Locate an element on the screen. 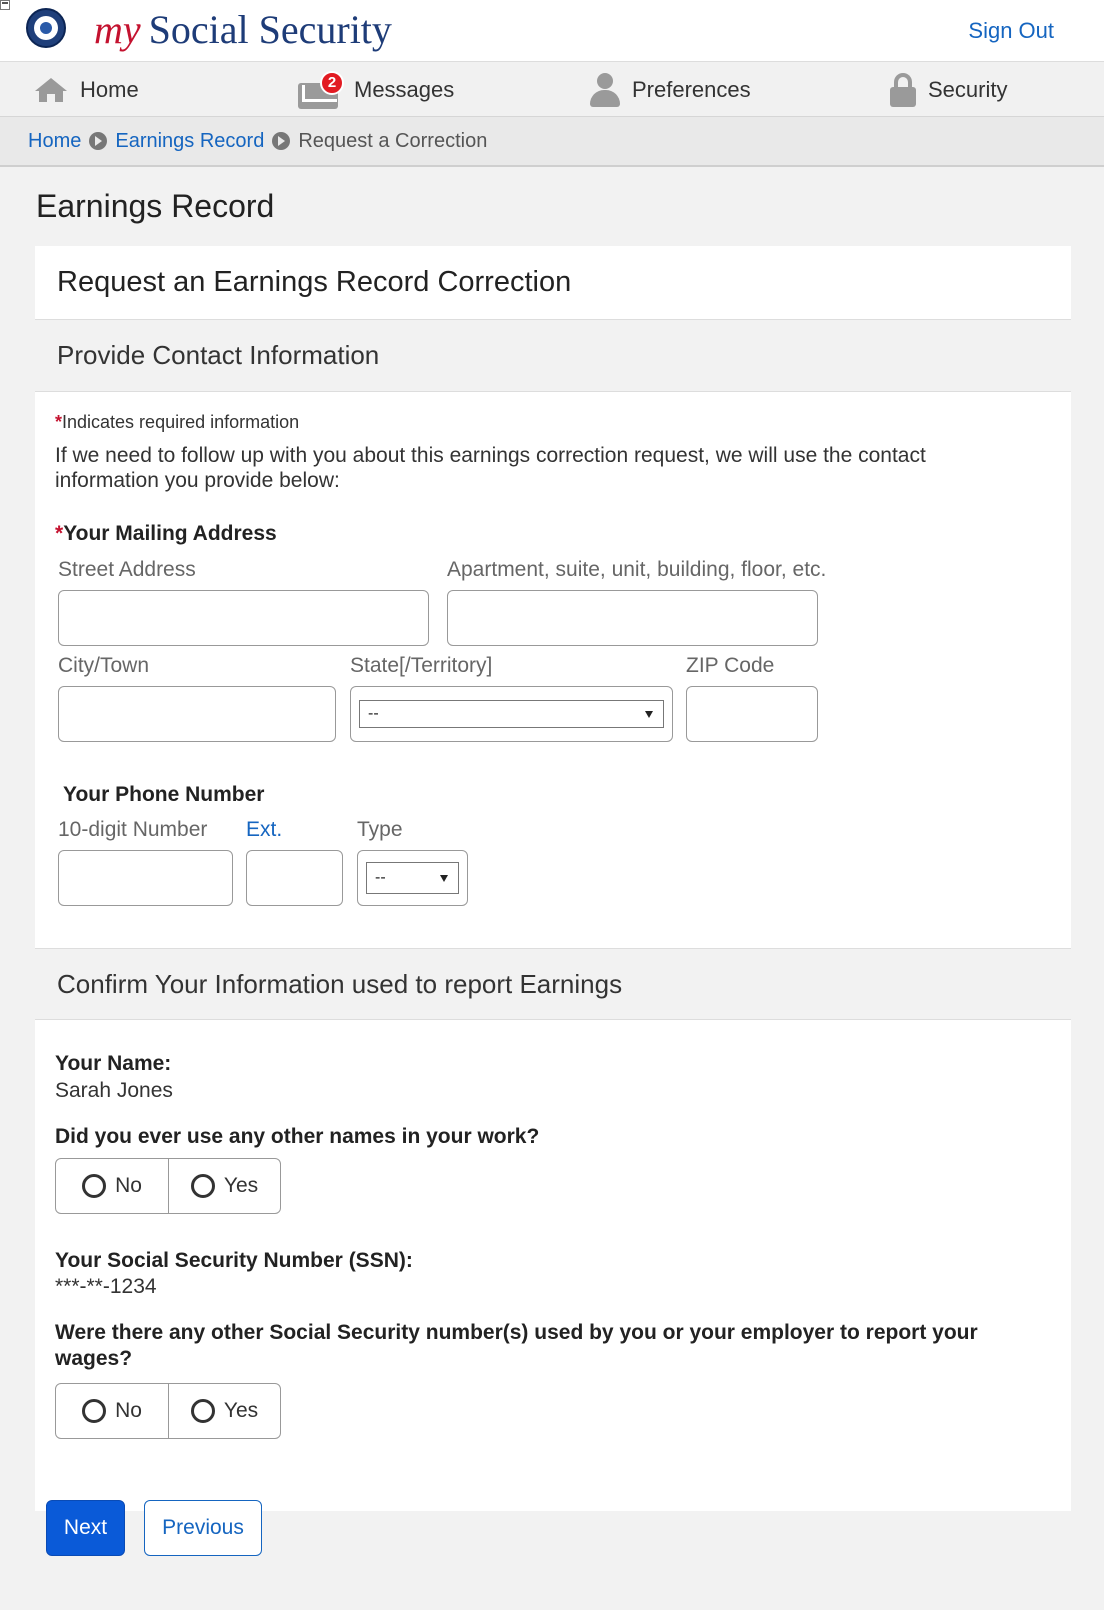 The height and width of the screenshot is (1610, 1104). phone-type-label: Type is located at coordinates (380, 829).